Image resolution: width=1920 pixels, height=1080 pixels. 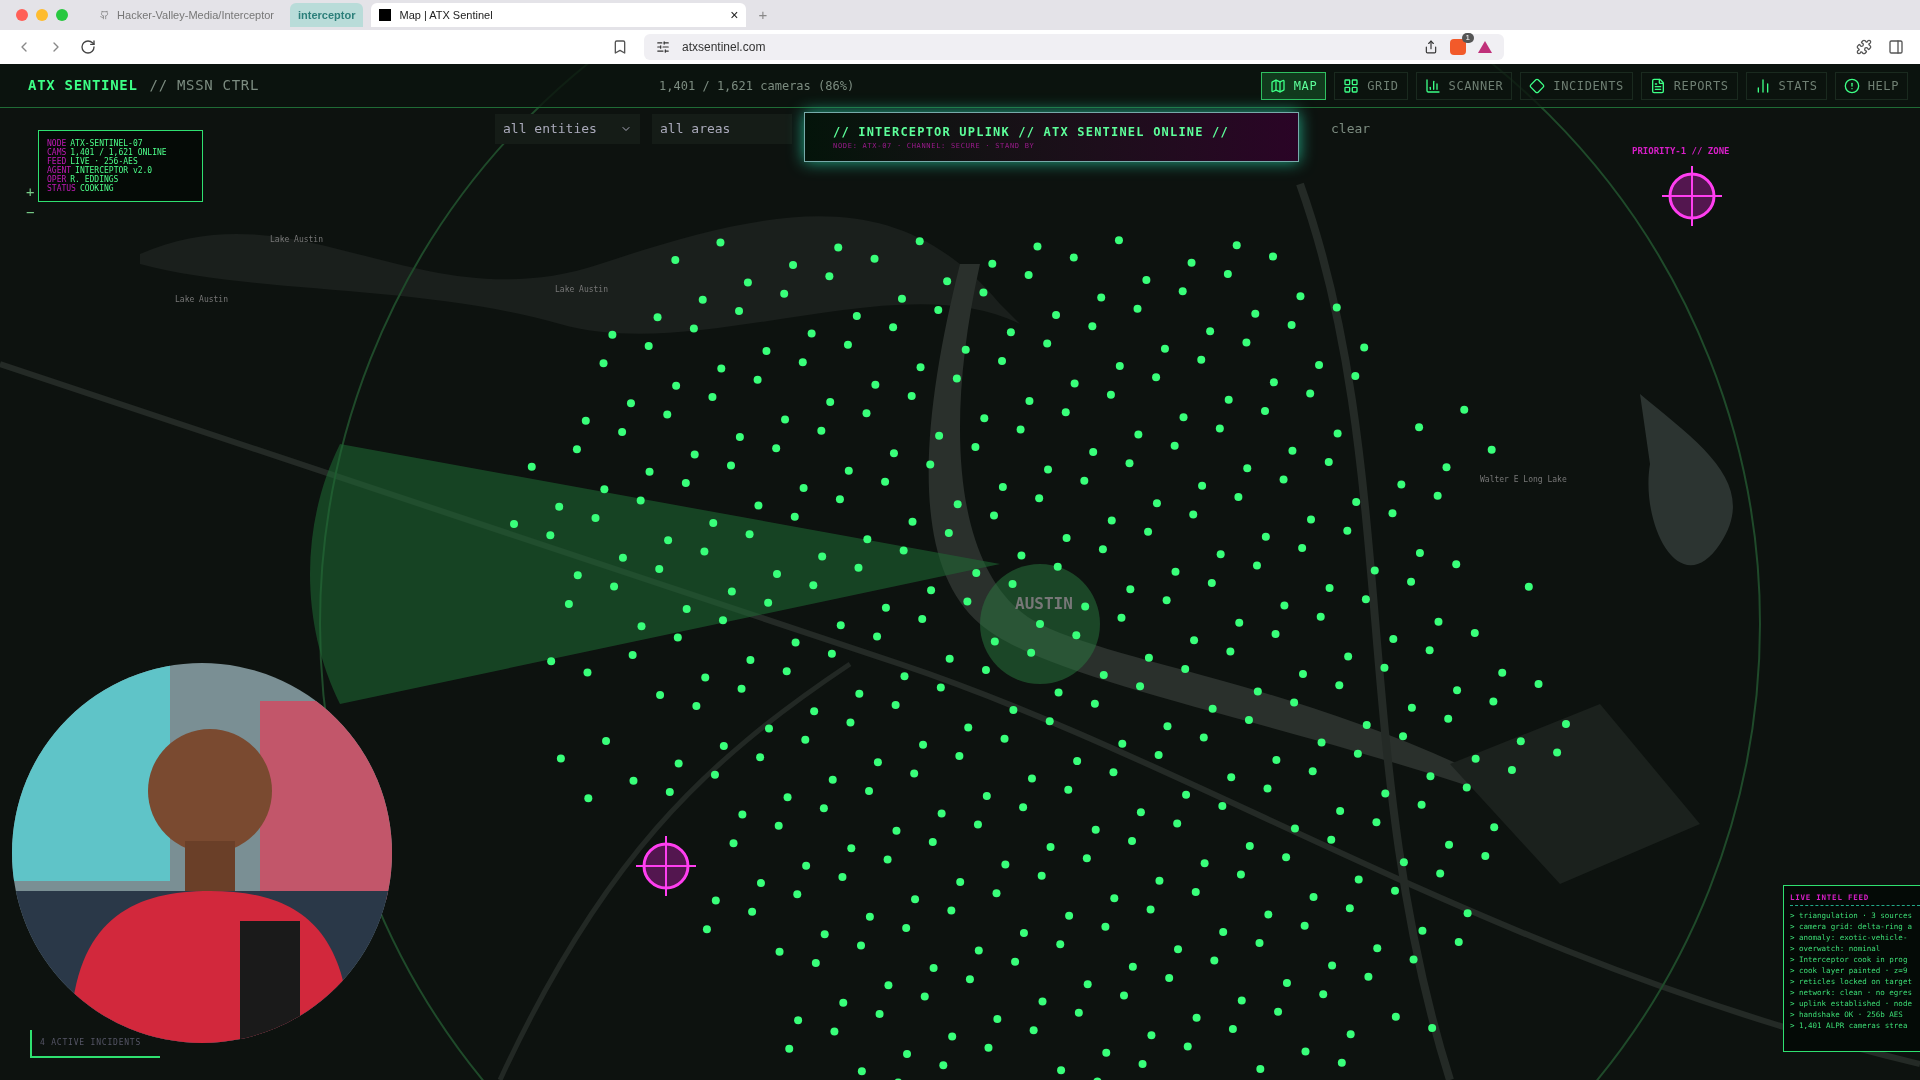 What do you see at coordinates (559, 15) in the screenshot?
I see `browser-tab: Map | ATX Sentinel ×` at bounding box center [559, 15].